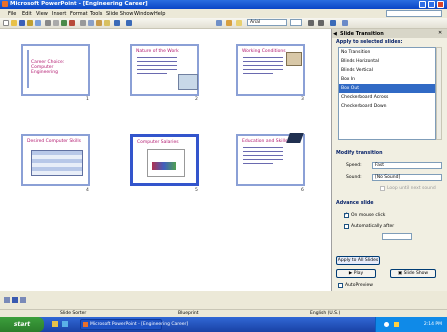 The width and height of the screenshot is (447, 332). Describe the element at coordinates (164, 160) in the screenshot. I see `slide-thumbnail-5: Computer Salaries` at that location.